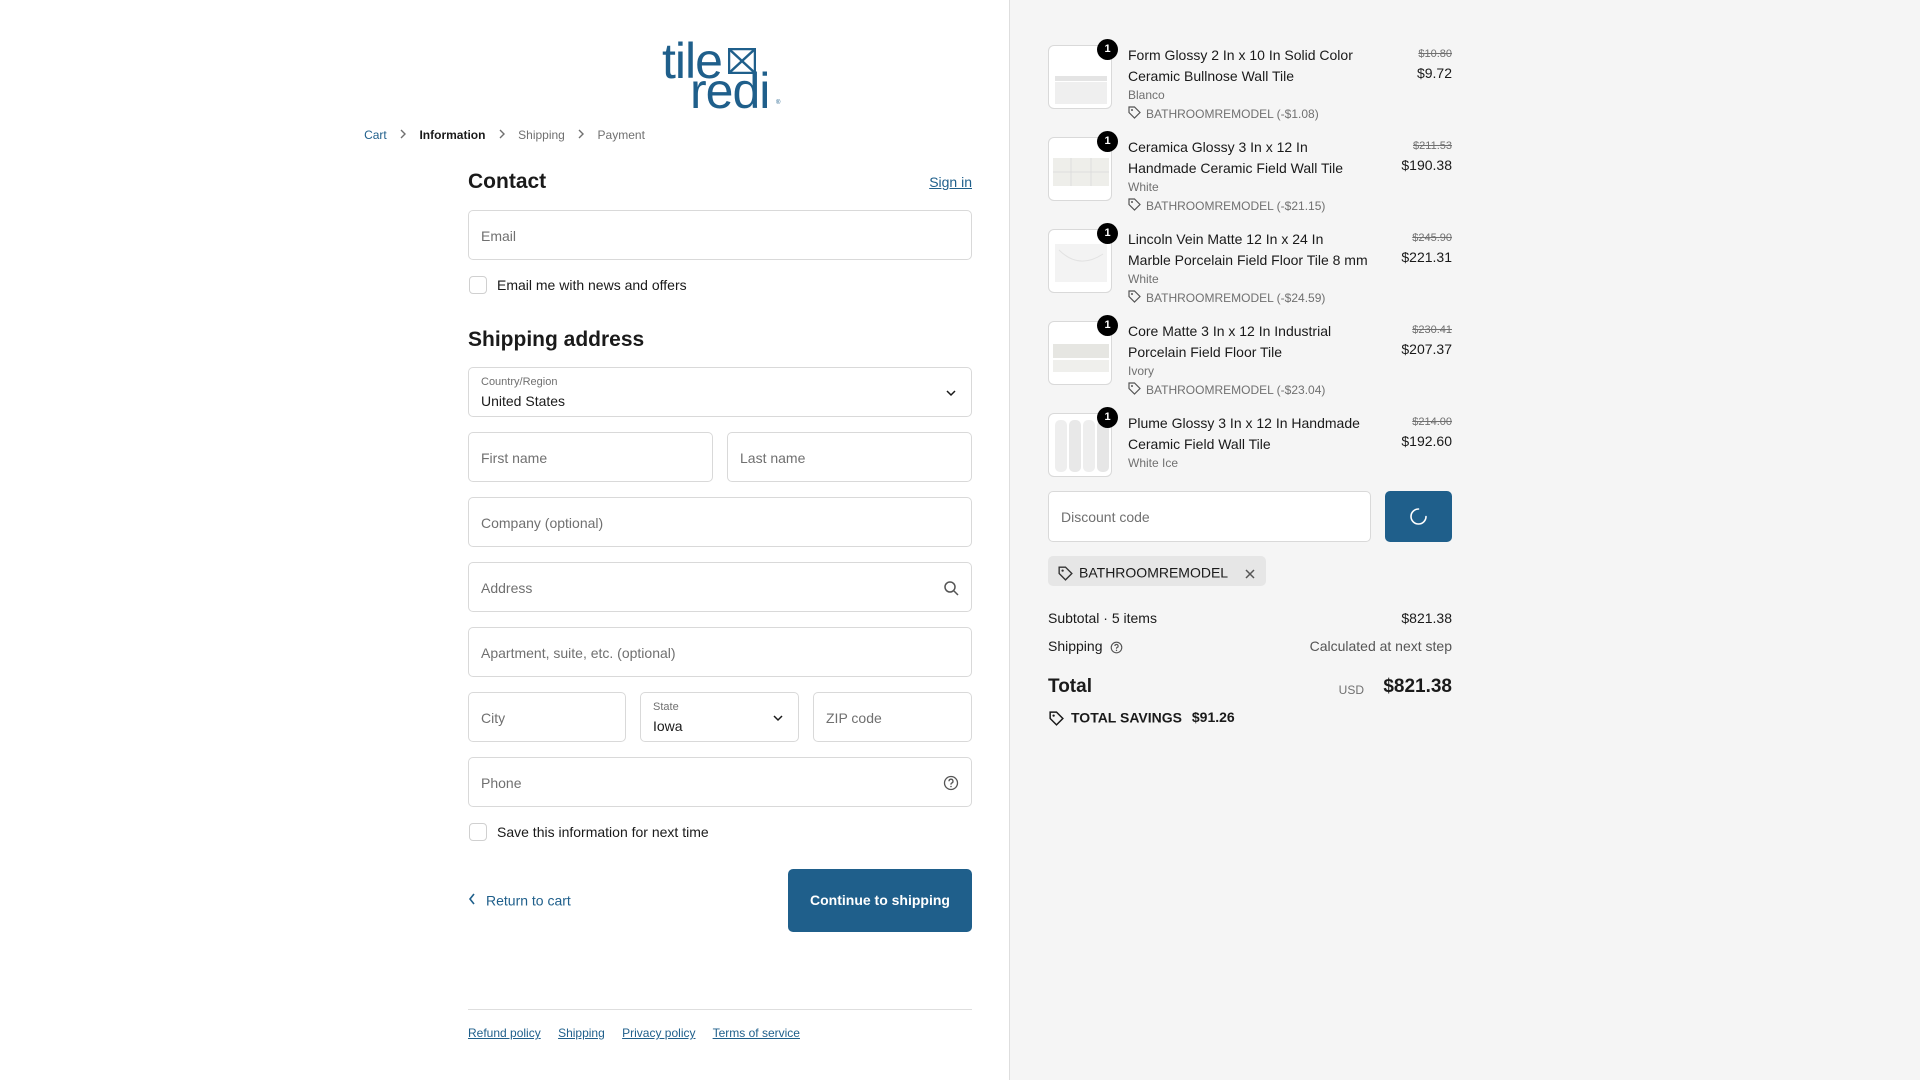  Describe the element at coordinates (541, 134) in the screenshot. I see `breadcrumb-shipping: Shipping` at that location.